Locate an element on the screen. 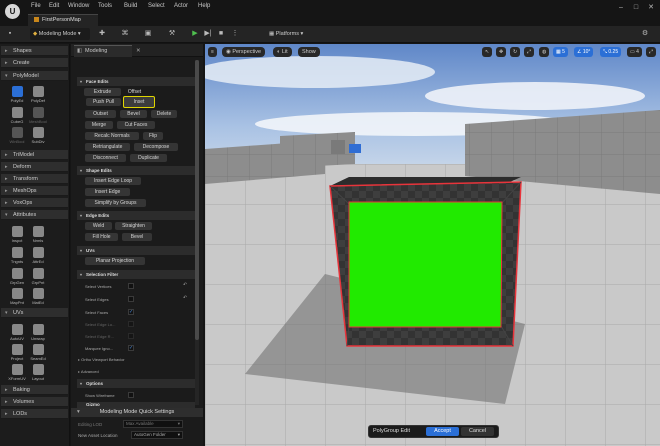 The image size is (660, 446). select-edge-loops-checkbox is located at coordinates (131, 324).